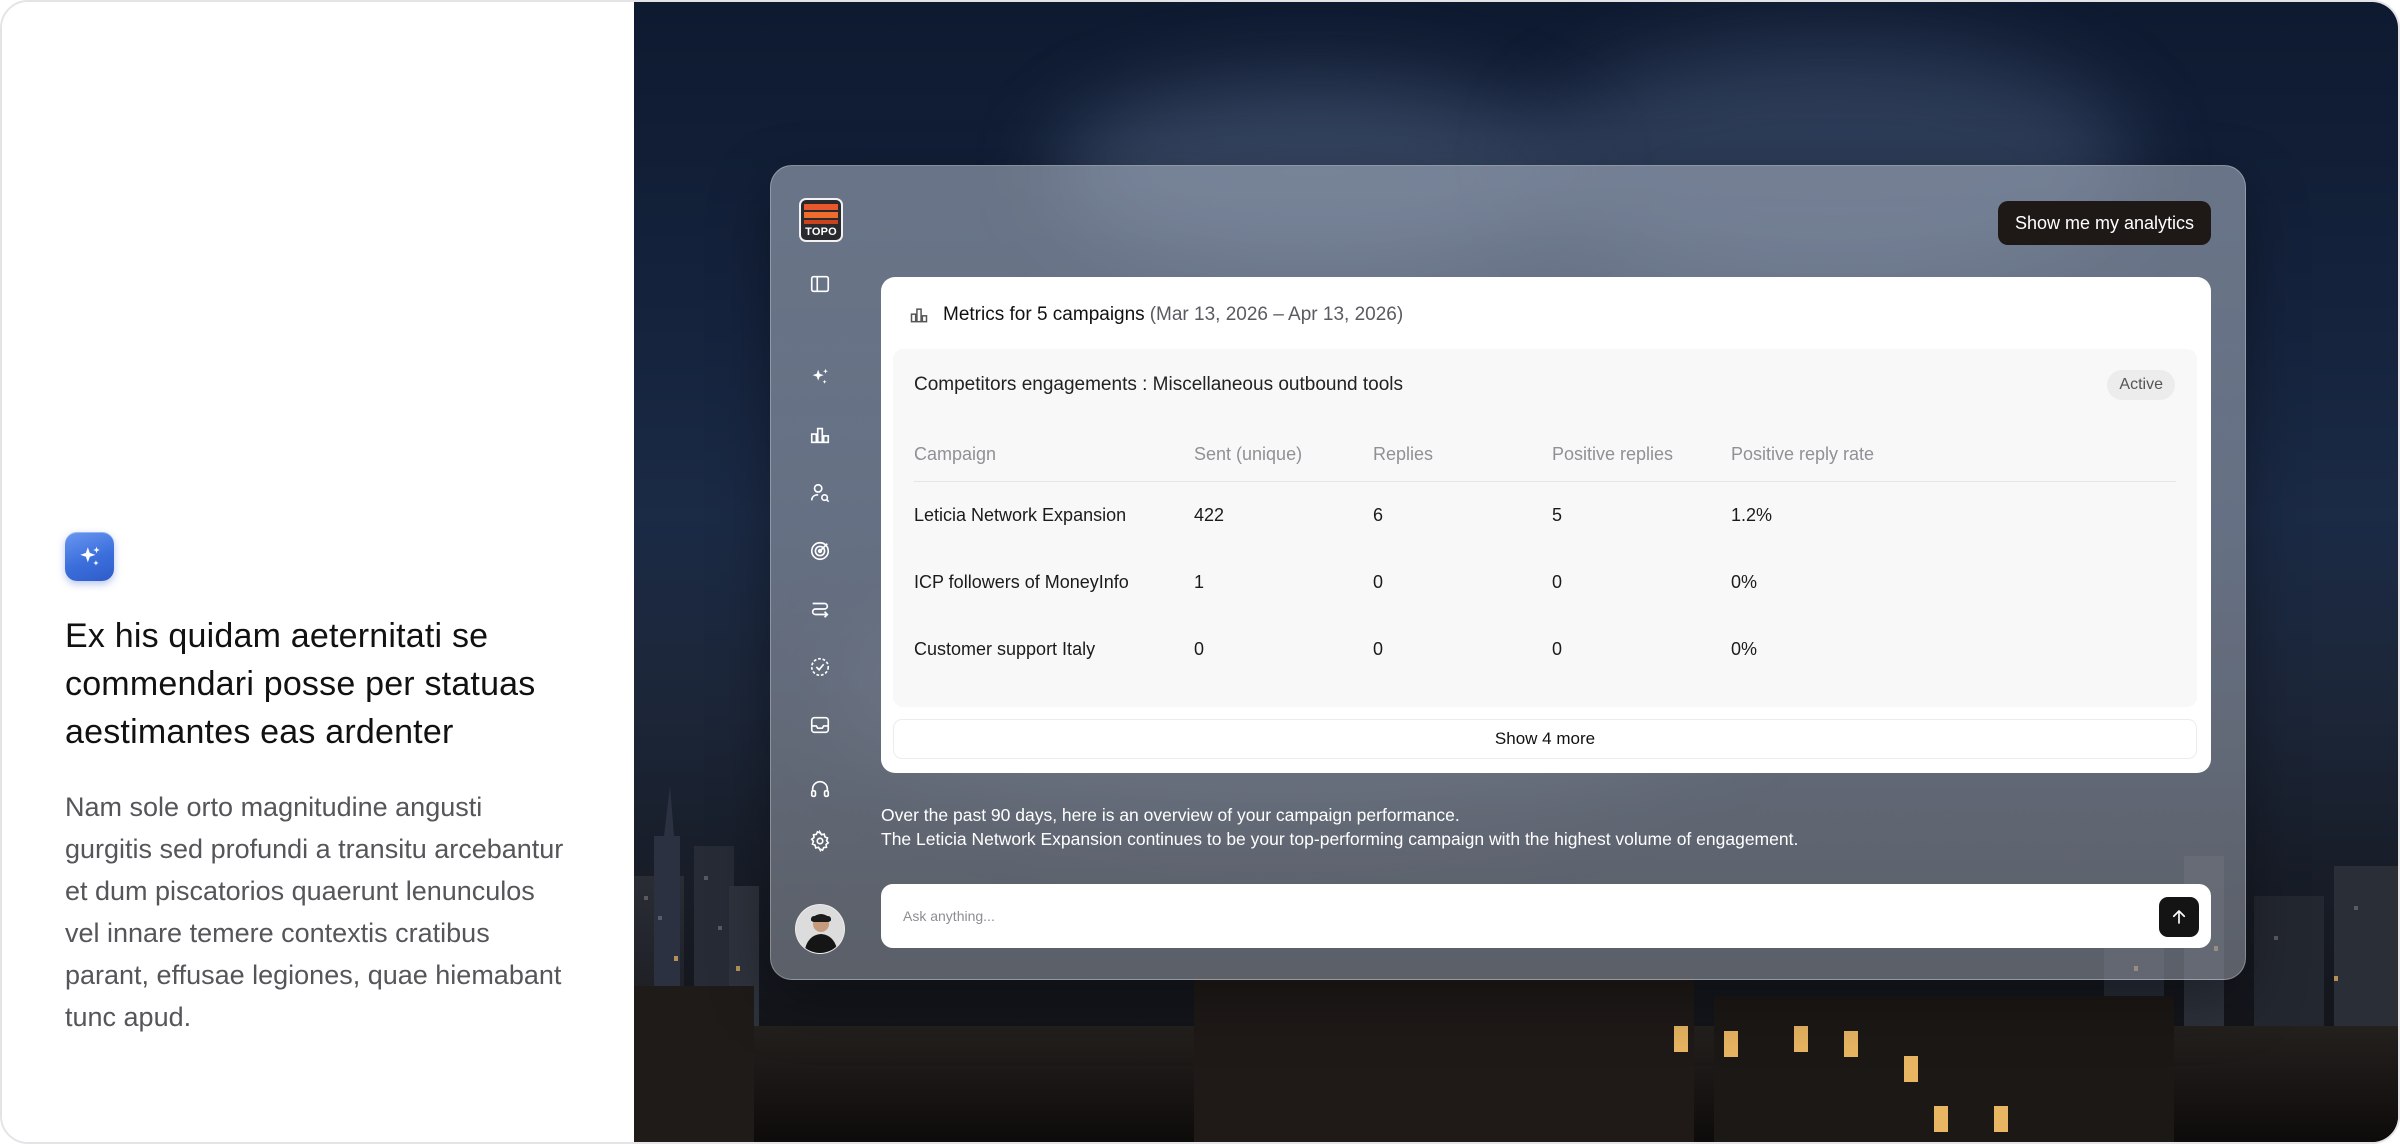 The width and height of the screenshot is (2400, 1144). I want to click on ask-bar, so click(1546, 916).